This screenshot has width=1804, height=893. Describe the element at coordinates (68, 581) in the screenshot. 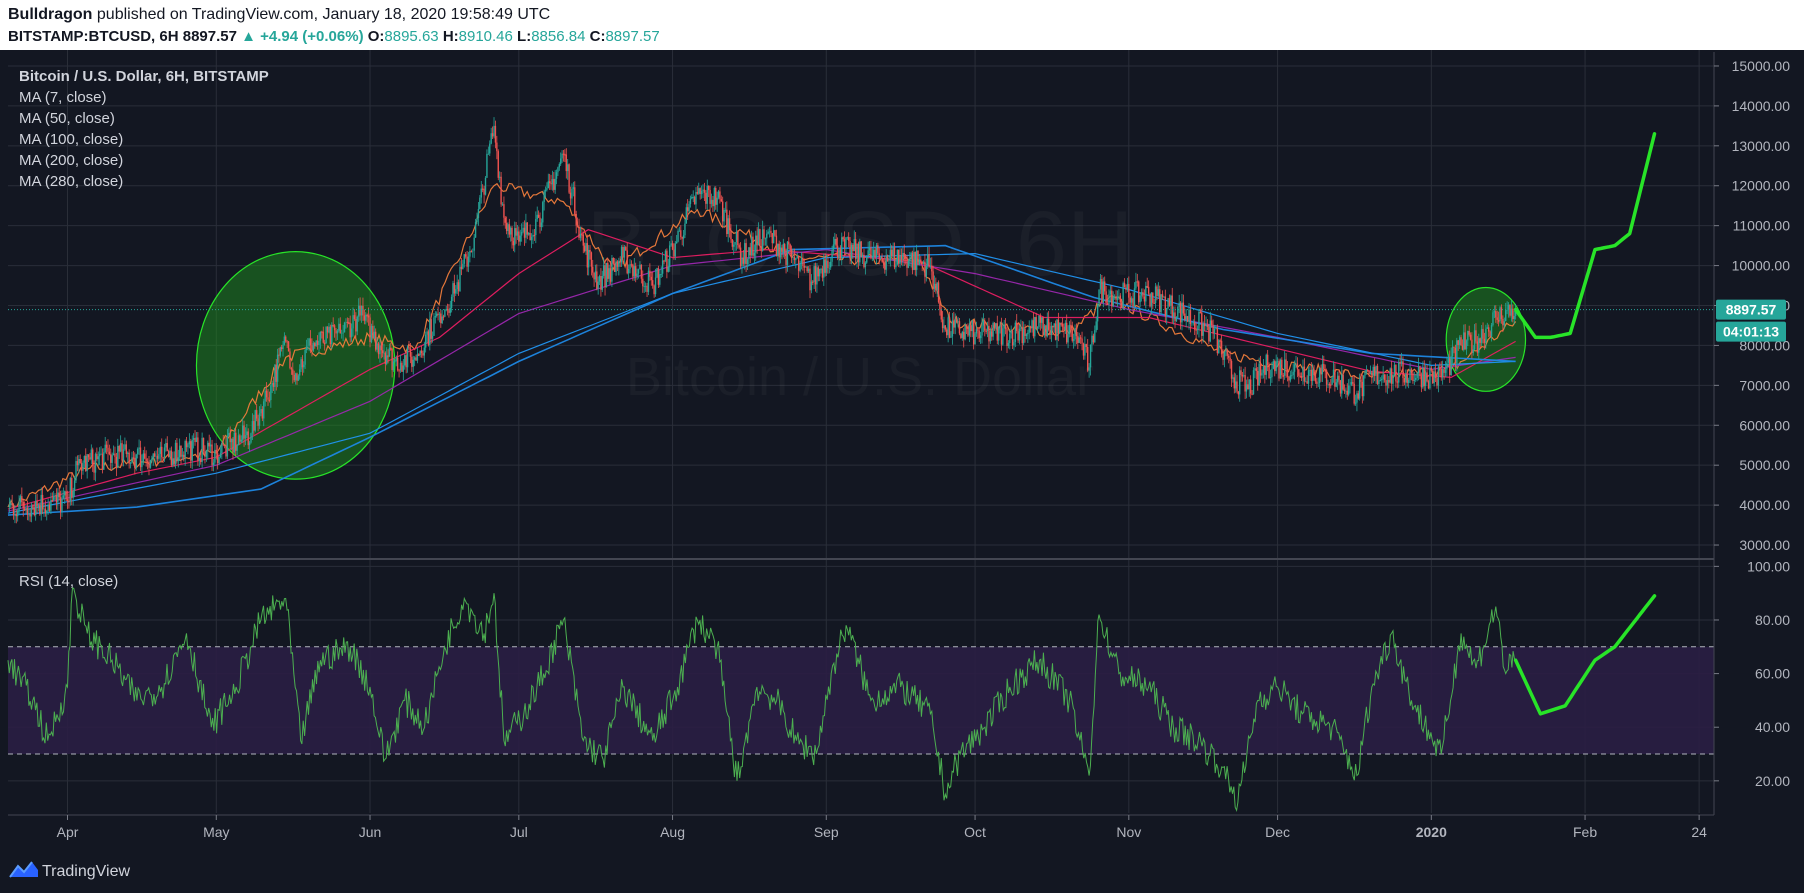

I see `rsi-legend: RSI (14, close)` at that location.